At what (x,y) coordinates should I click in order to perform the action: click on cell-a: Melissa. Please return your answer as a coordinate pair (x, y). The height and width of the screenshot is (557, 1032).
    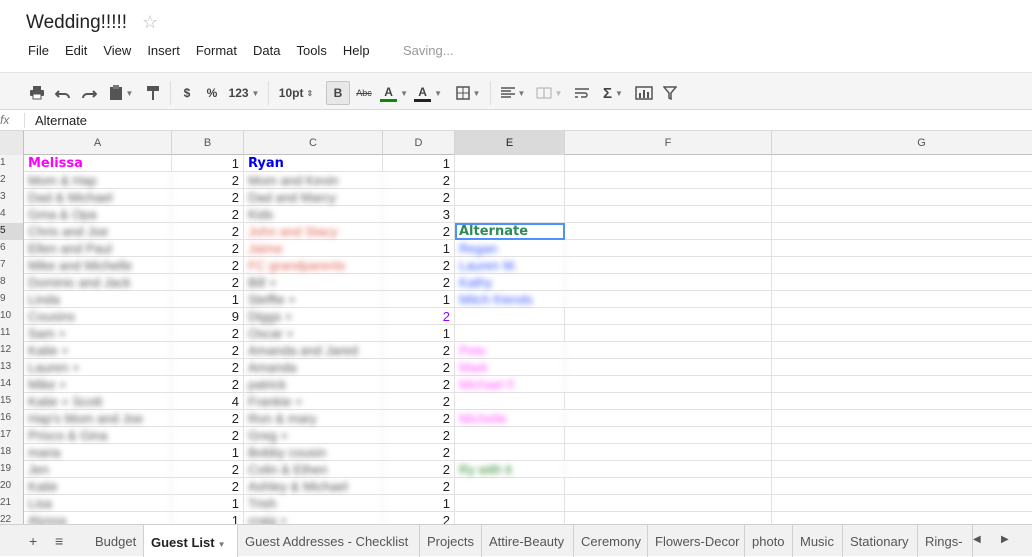
    Looking at the image, I should click on (98, 163).